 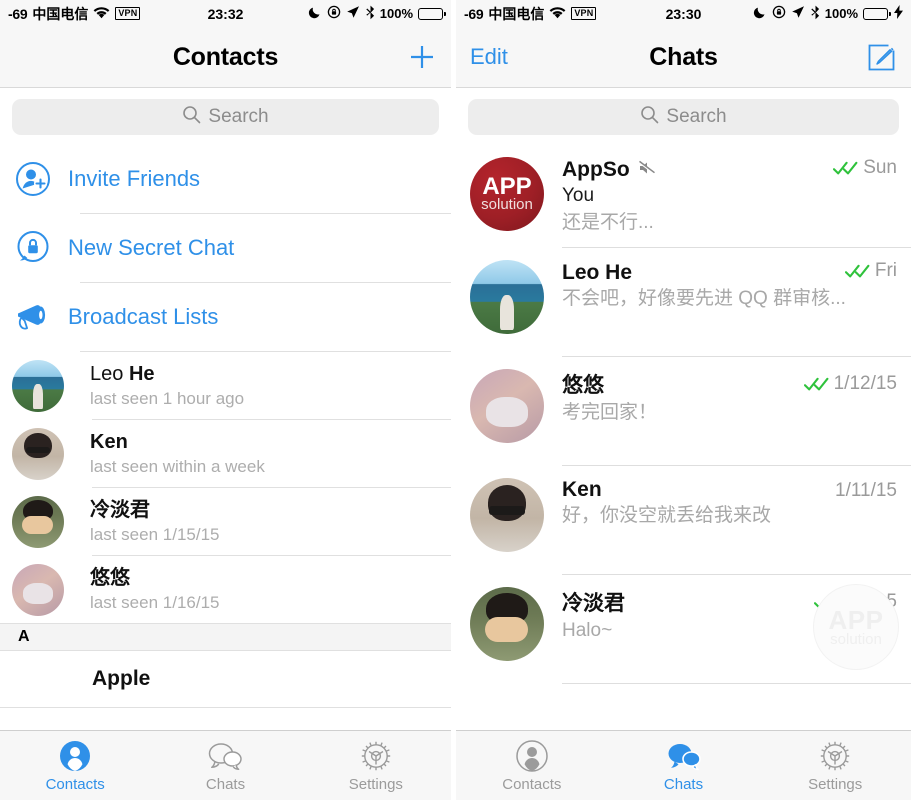 I want to click on contact-info: 冷淡君 last seen 1/15/15, so click(x=270, y=522).